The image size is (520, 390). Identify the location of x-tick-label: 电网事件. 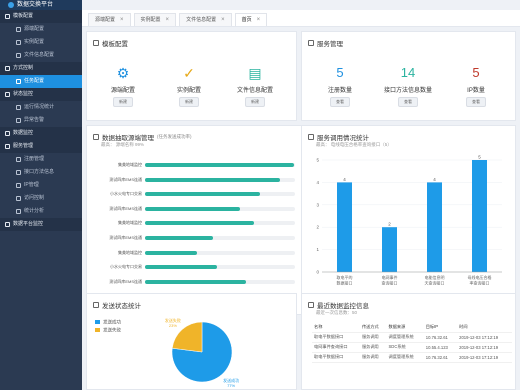
(390, 277).